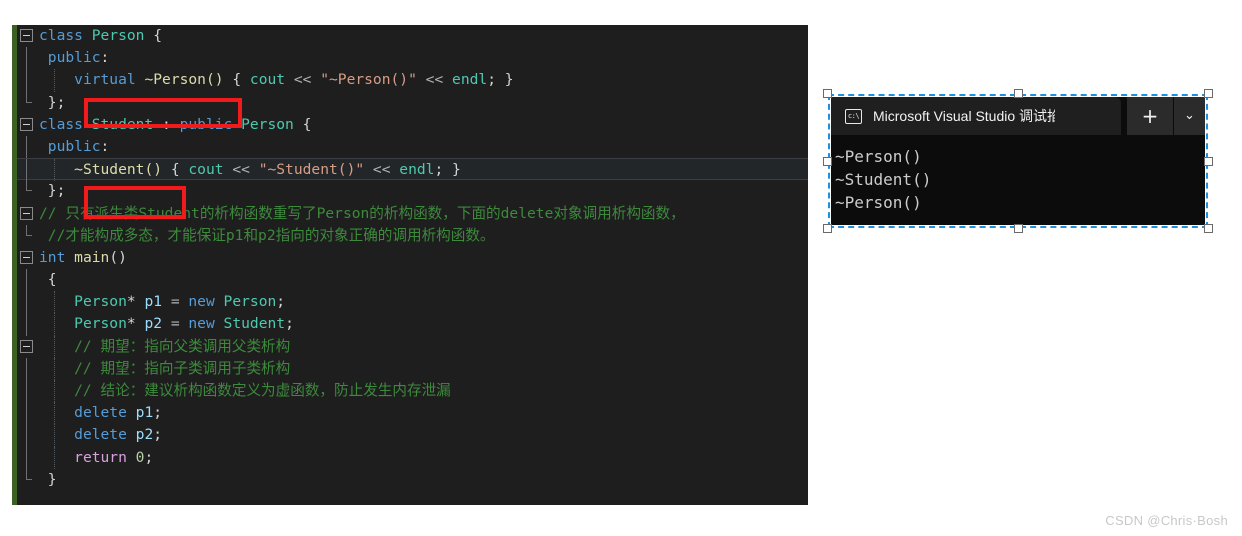 This screenshot has height=536, width=1242. Describe the element at coordinates (245, 390) in the screenshot. I see `code-token: // 结论：建议析构函数定义为虚函数，防止发生内存泄漏` at that location.